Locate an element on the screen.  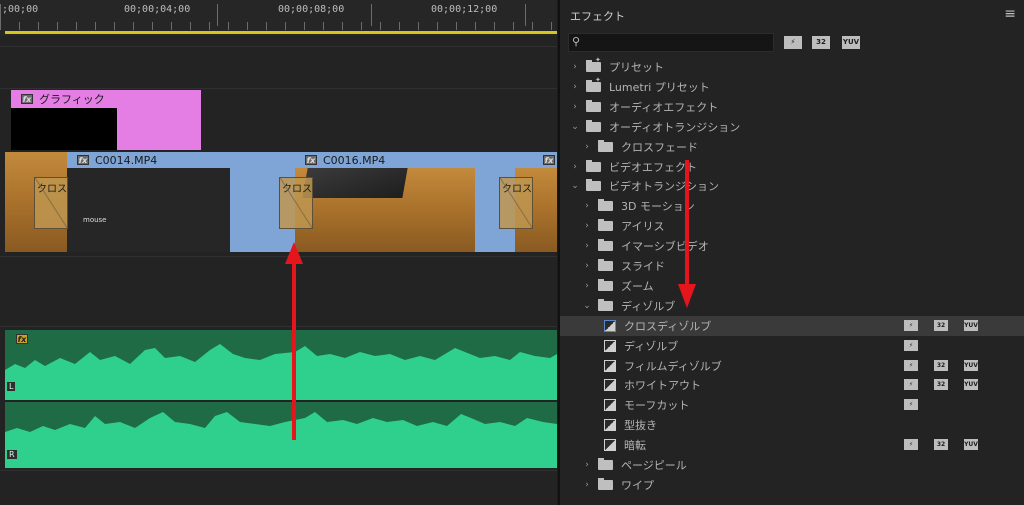
ruler-minor-ticks is located at coordinates (278, 26).